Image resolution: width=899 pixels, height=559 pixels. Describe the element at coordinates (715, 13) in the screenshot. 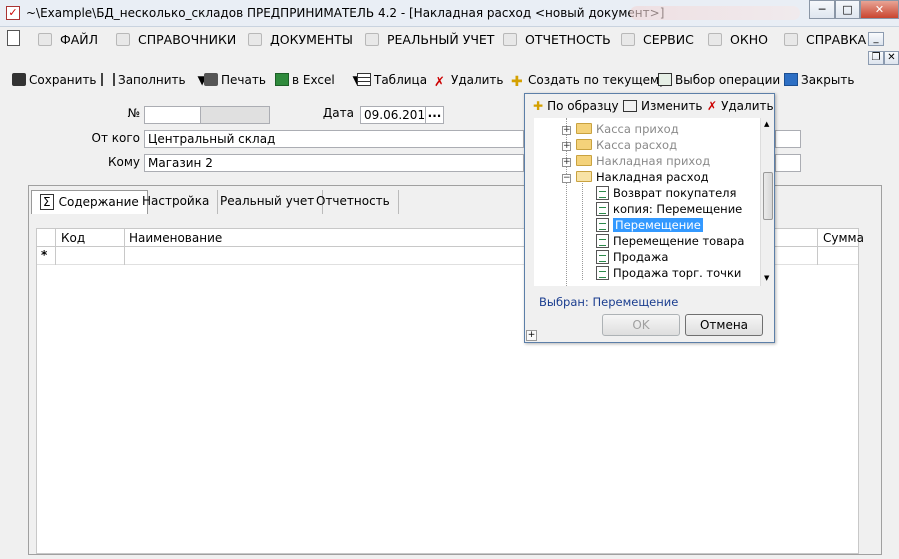

I see `blurred-area` at that location.